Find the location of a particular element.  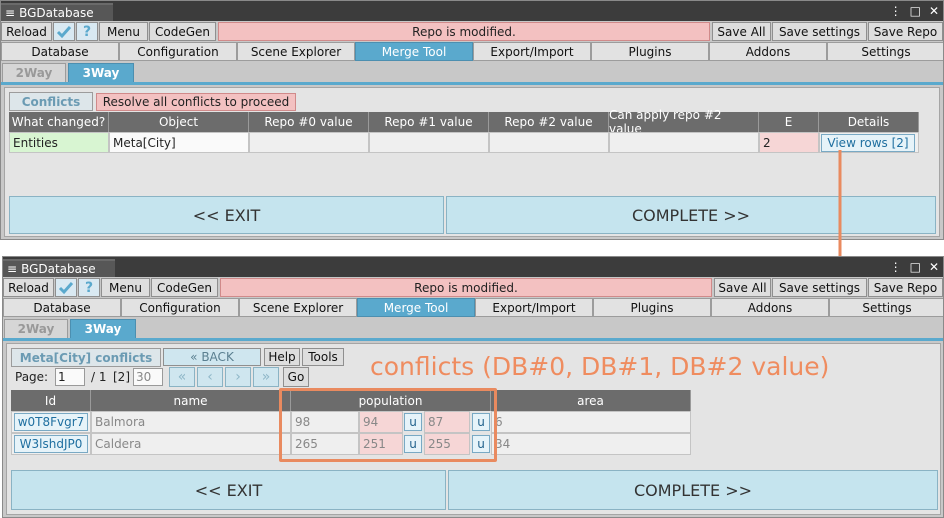

annotation-label: conflicts (DB#0, DB#1, DB#2 value) is located at coordinates (600, 366).